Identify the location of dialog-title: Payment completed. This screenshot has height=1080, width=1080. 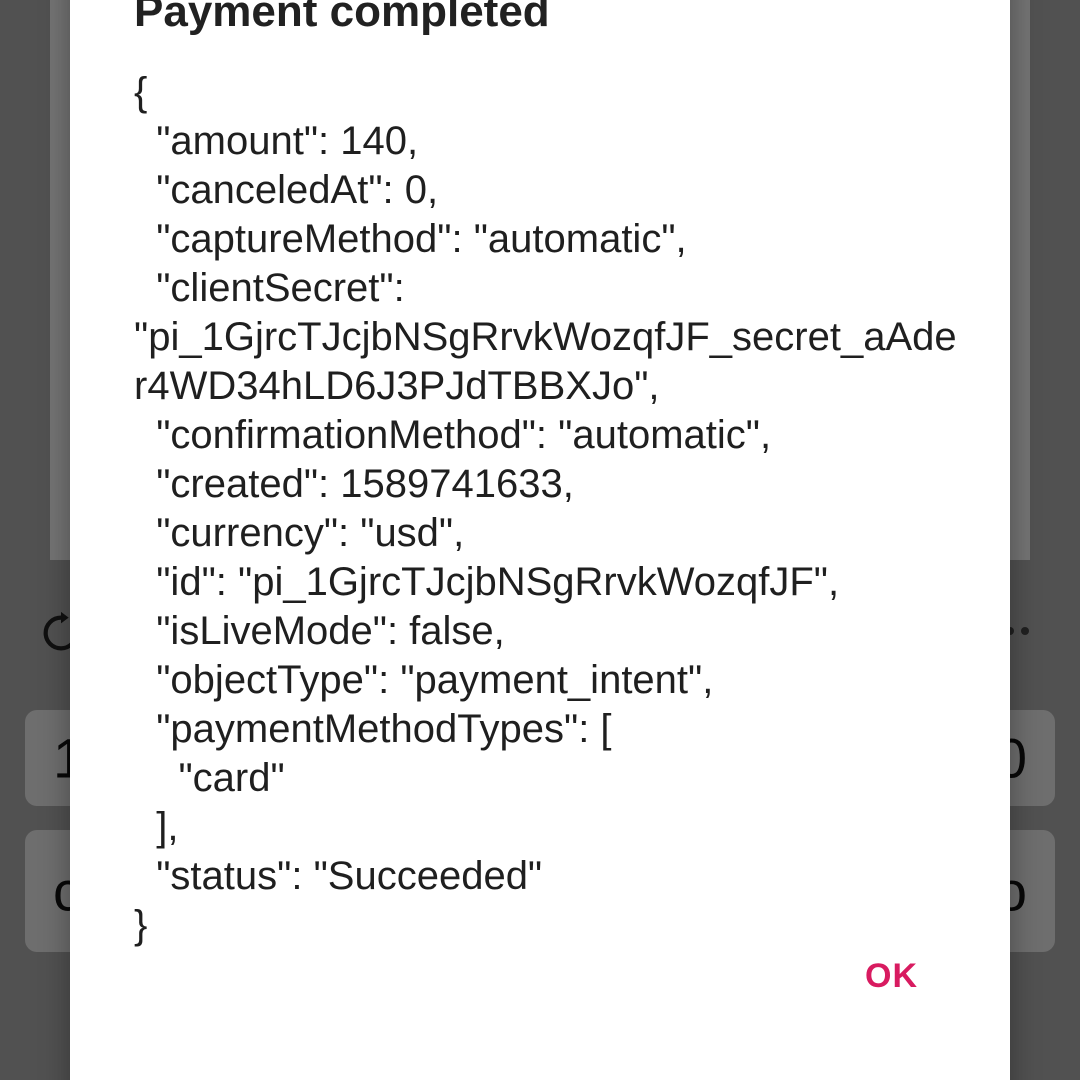
(342, 18).